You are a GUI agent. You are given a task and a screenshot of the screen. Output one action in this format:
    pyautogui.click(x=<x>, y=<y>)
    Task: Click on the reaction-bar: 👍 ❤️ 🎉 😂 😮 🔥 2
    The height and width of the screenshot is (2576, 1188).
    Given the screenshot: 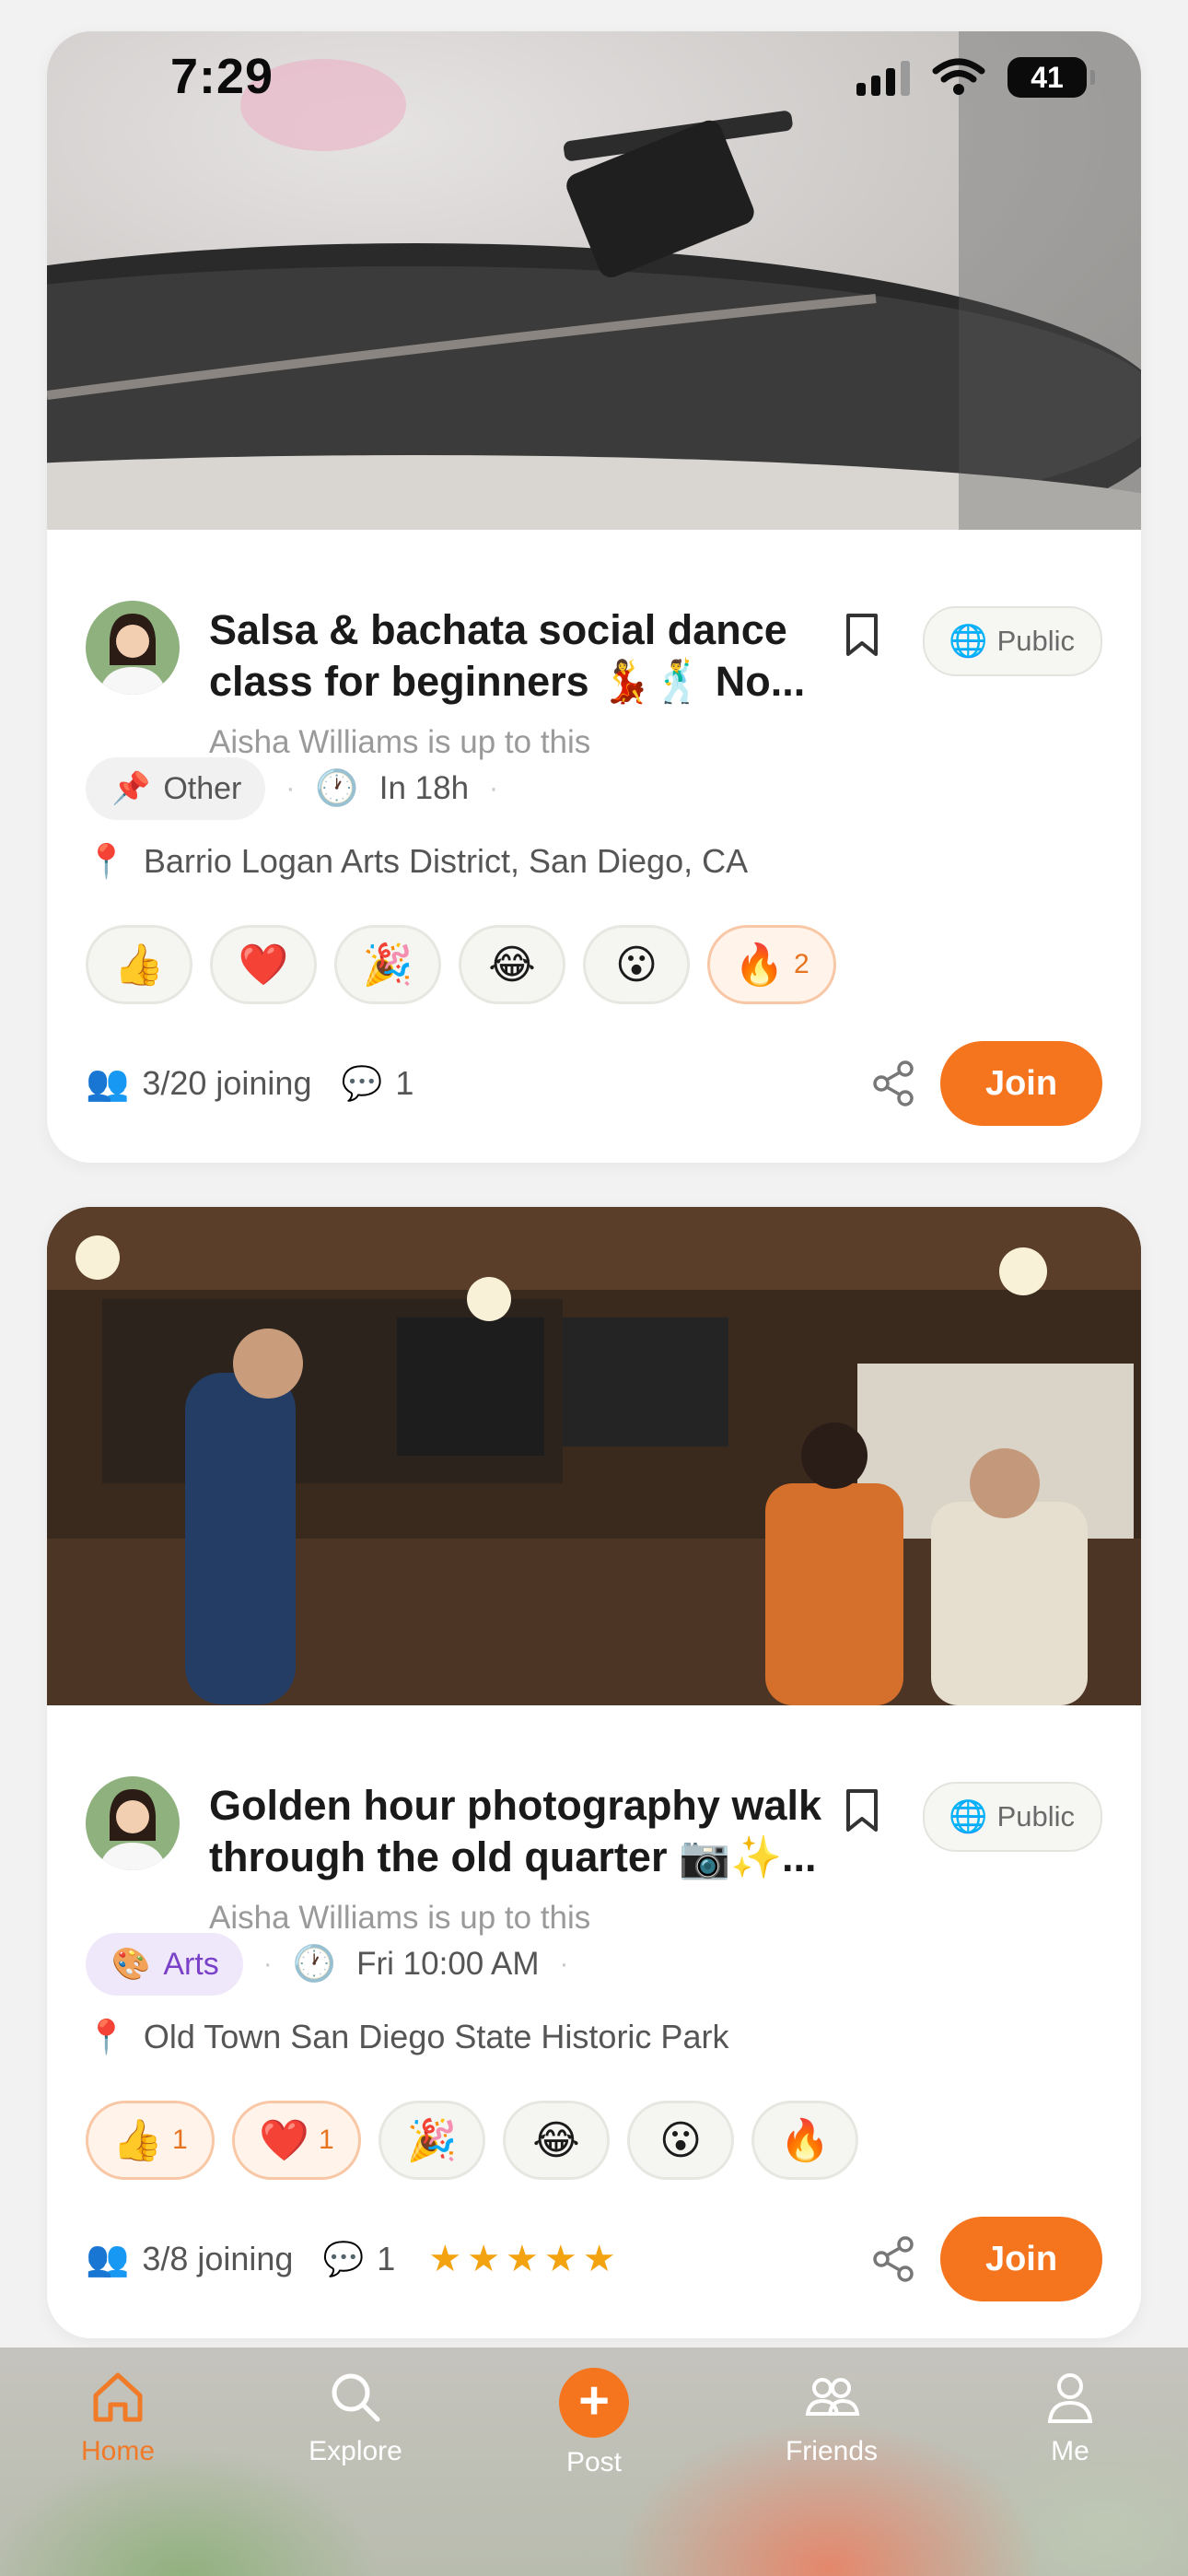 What is the action you would take?
    pyautogui.click(x=461, y=964)
    